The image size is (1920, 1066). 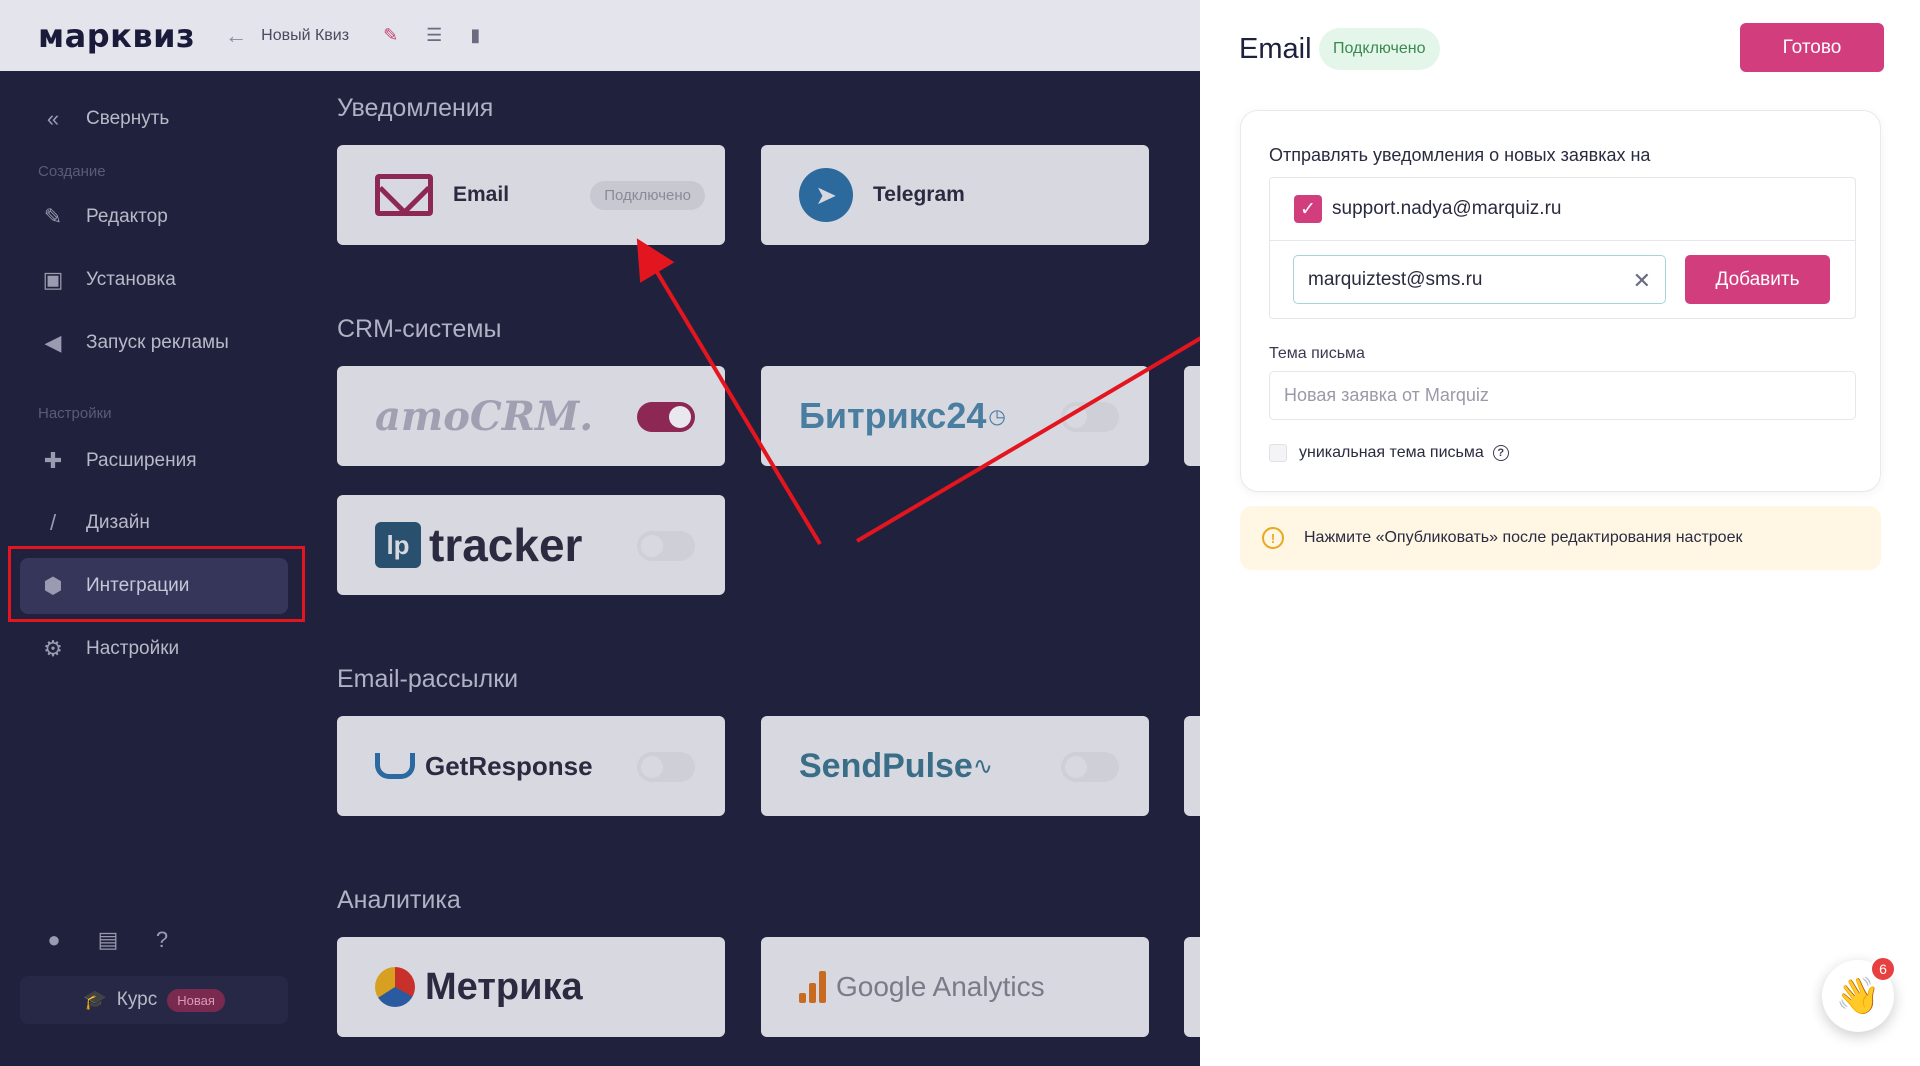 What do you see at coordinates (1642, 281) in the screenshot?
I see `clear-icon: ✕` at bounding box center [1642, 281].